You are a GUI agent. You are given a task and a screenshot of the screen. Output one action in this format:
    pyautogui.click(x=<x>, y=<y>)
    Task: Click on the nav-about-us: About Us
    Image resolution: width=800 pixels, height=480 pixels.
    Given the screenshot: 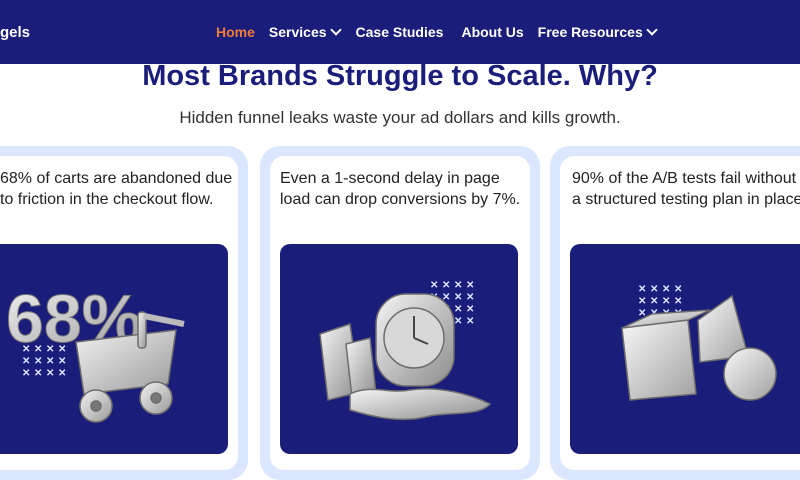 What is the action you would take?
    pyautogui.click(x=492, y=32)
    